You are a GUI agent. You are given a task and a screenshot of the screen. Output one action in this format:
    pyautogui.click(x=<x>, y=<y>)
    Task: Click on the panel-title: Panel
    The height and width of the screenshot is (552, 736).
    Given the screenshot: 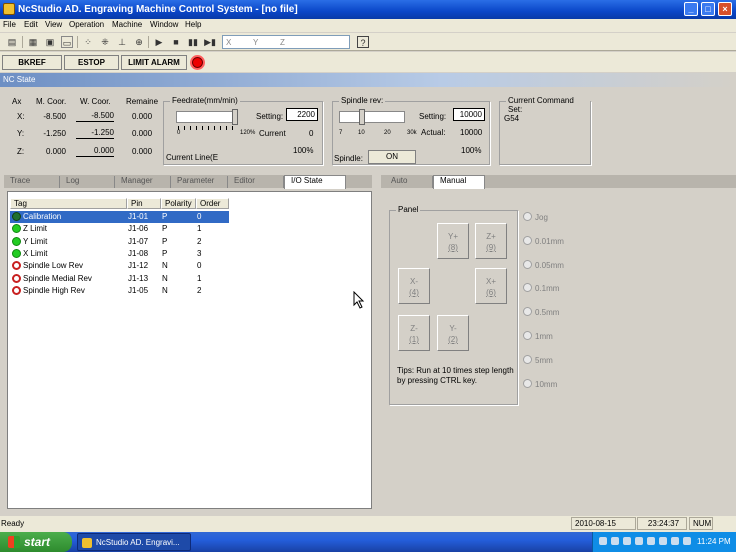 What is the action you would take?
    pyautogui.click(x=408, y=209)
    